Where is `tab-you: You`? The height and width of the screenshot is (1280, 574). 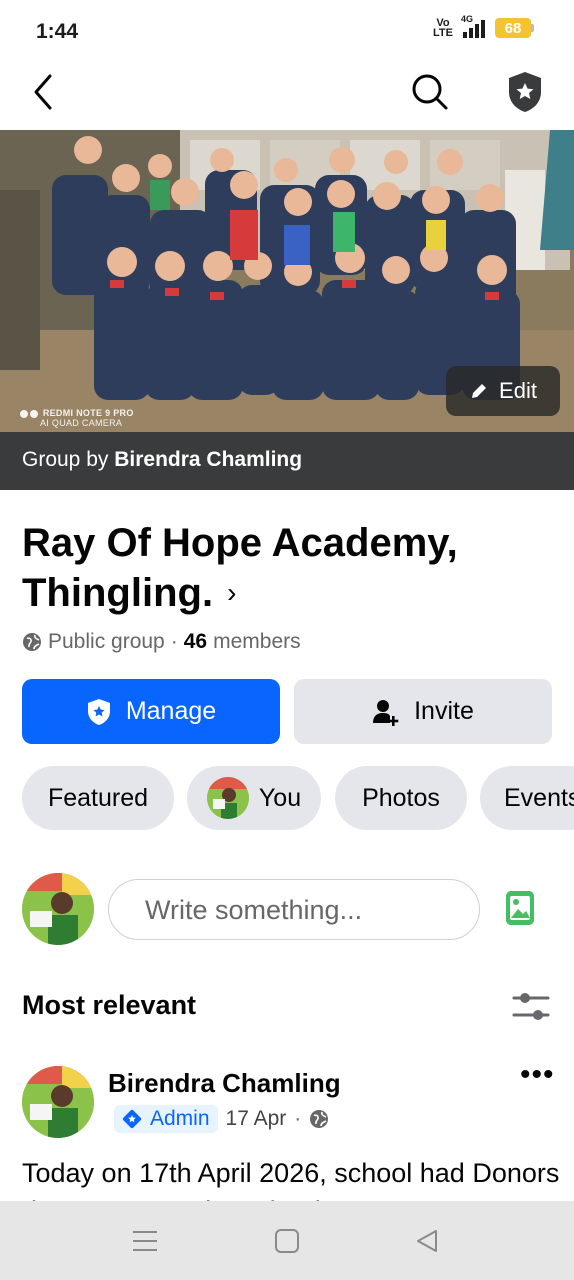
tab-you: You is located at coordinates (254, 798).